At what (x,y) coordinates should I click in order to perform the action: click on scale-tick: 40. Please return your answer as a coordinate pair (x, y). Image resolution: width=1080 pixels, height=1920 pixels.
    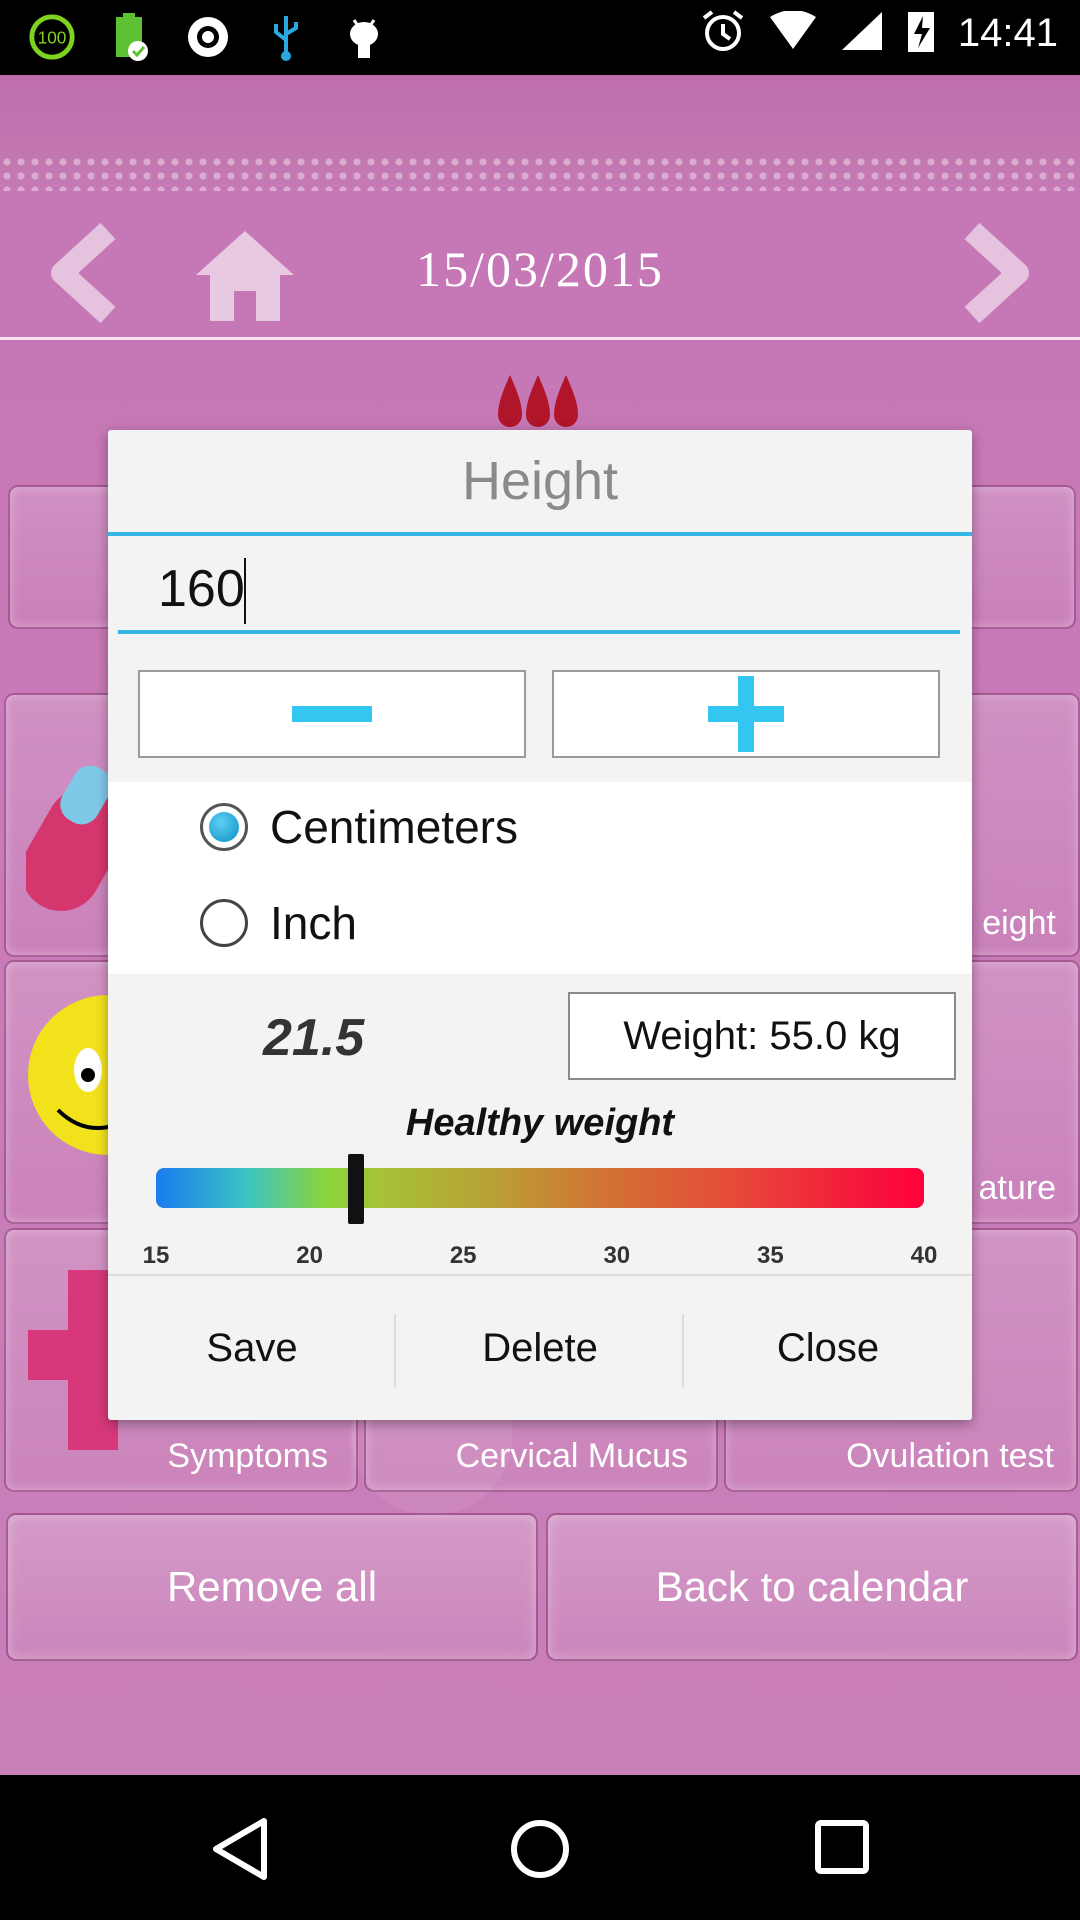
    Looking at the image, I should click on (924, 1255).